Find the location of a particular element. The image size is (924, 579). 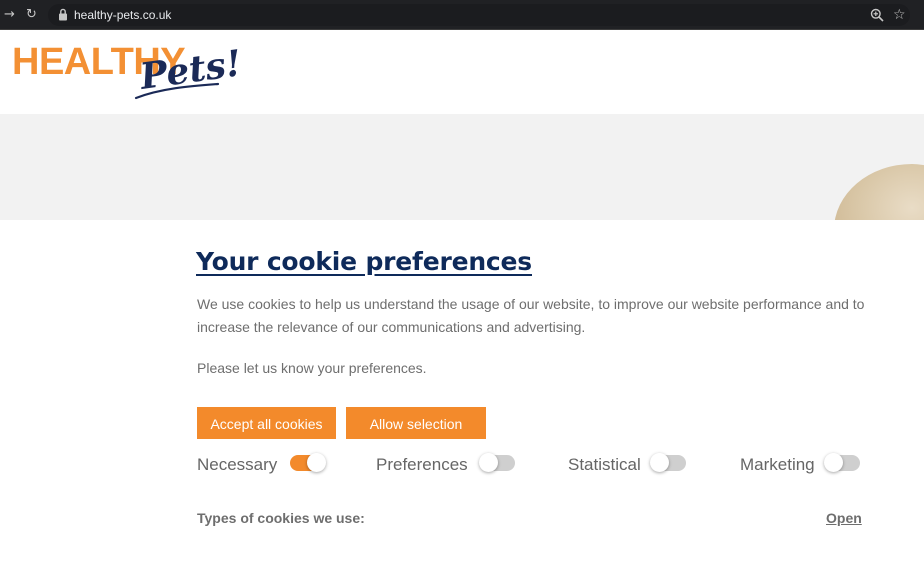

reload-icon: ↻ is located at coordinates (31, 15).